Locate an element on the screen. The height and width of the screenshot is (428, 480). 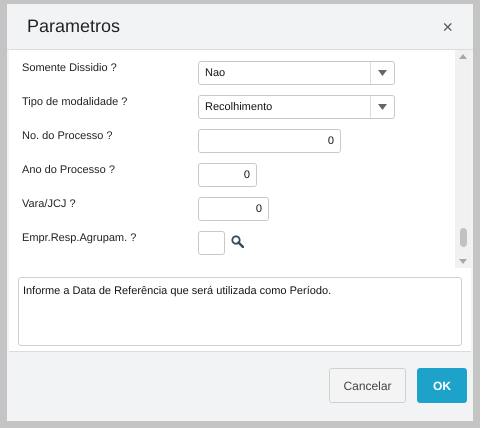
search-icon is located at coordinates (237, 241).